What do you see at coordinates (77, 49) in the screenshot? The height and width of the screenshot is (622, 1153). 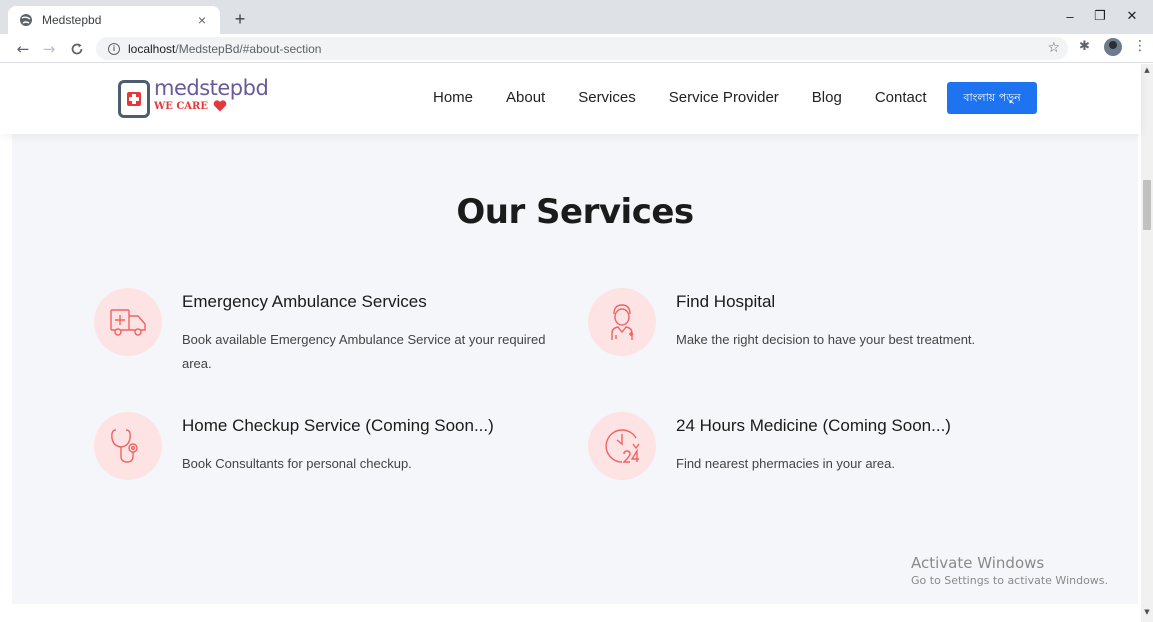 I see `reload-icon` at bounding box center [77, 49].